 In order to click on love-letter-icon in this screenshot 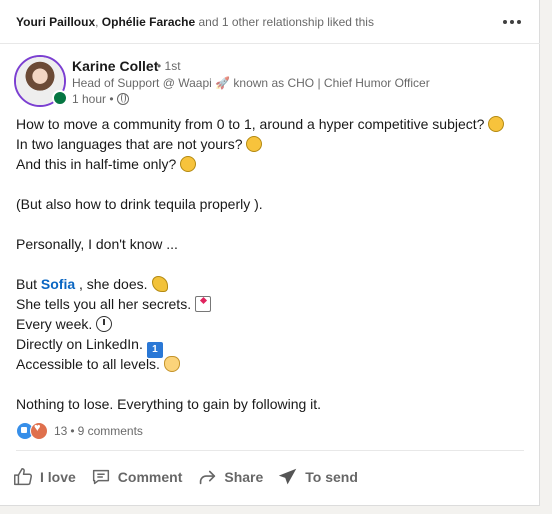, I will do `click(203, 304)`.